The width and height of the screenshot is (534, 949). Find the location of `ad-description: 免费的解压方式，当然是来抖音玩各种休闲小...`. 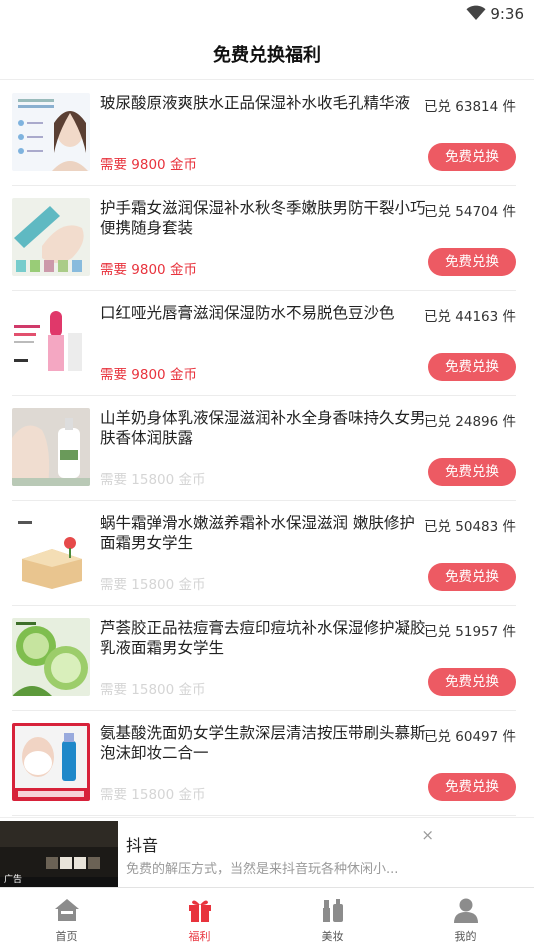

ad-description: 免费的解压方式，当然是来抖音玩各种休闲小... is located at coordinates (262, 867).